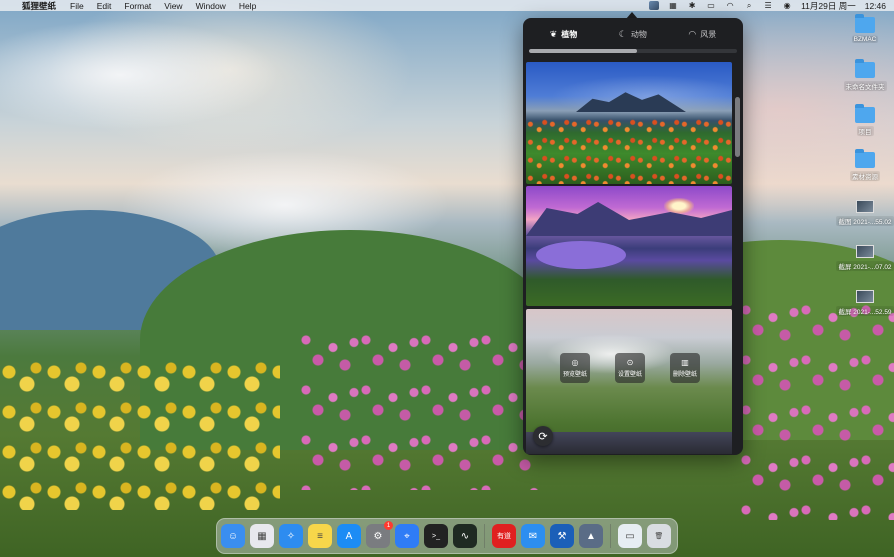 Image resolution: width=894 pixels, height=557 pixels. I want to click on battery-icon: ▭, so click(711, 5).